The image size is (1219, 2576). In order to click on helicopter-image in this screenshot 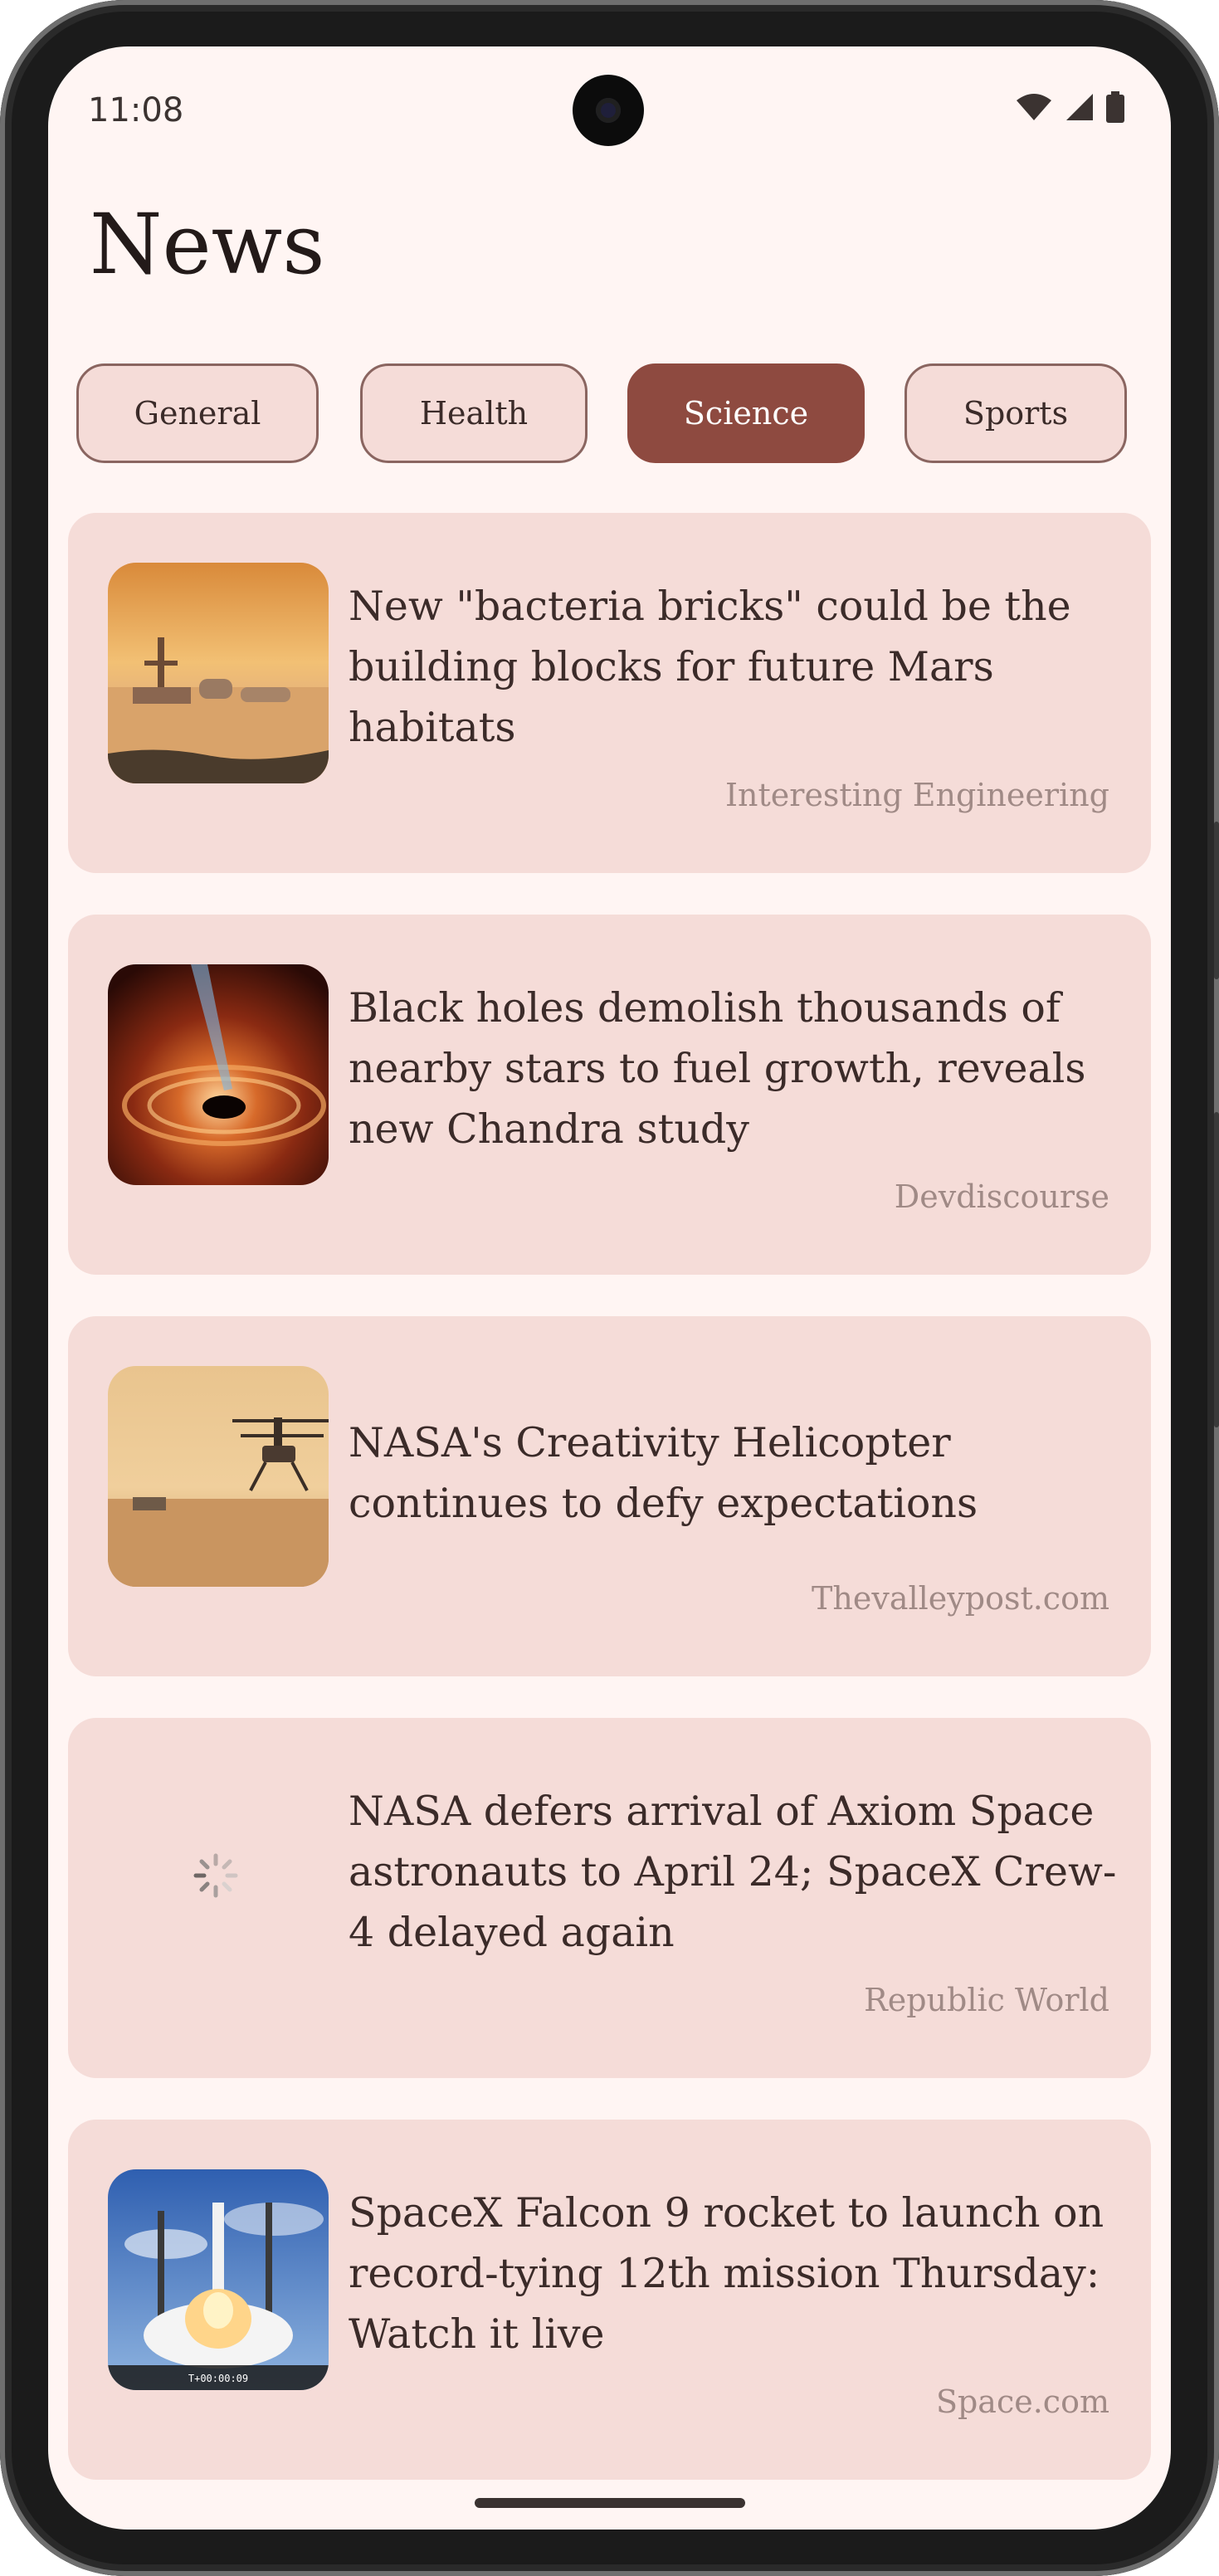, I will do `click(218, 1476)`.